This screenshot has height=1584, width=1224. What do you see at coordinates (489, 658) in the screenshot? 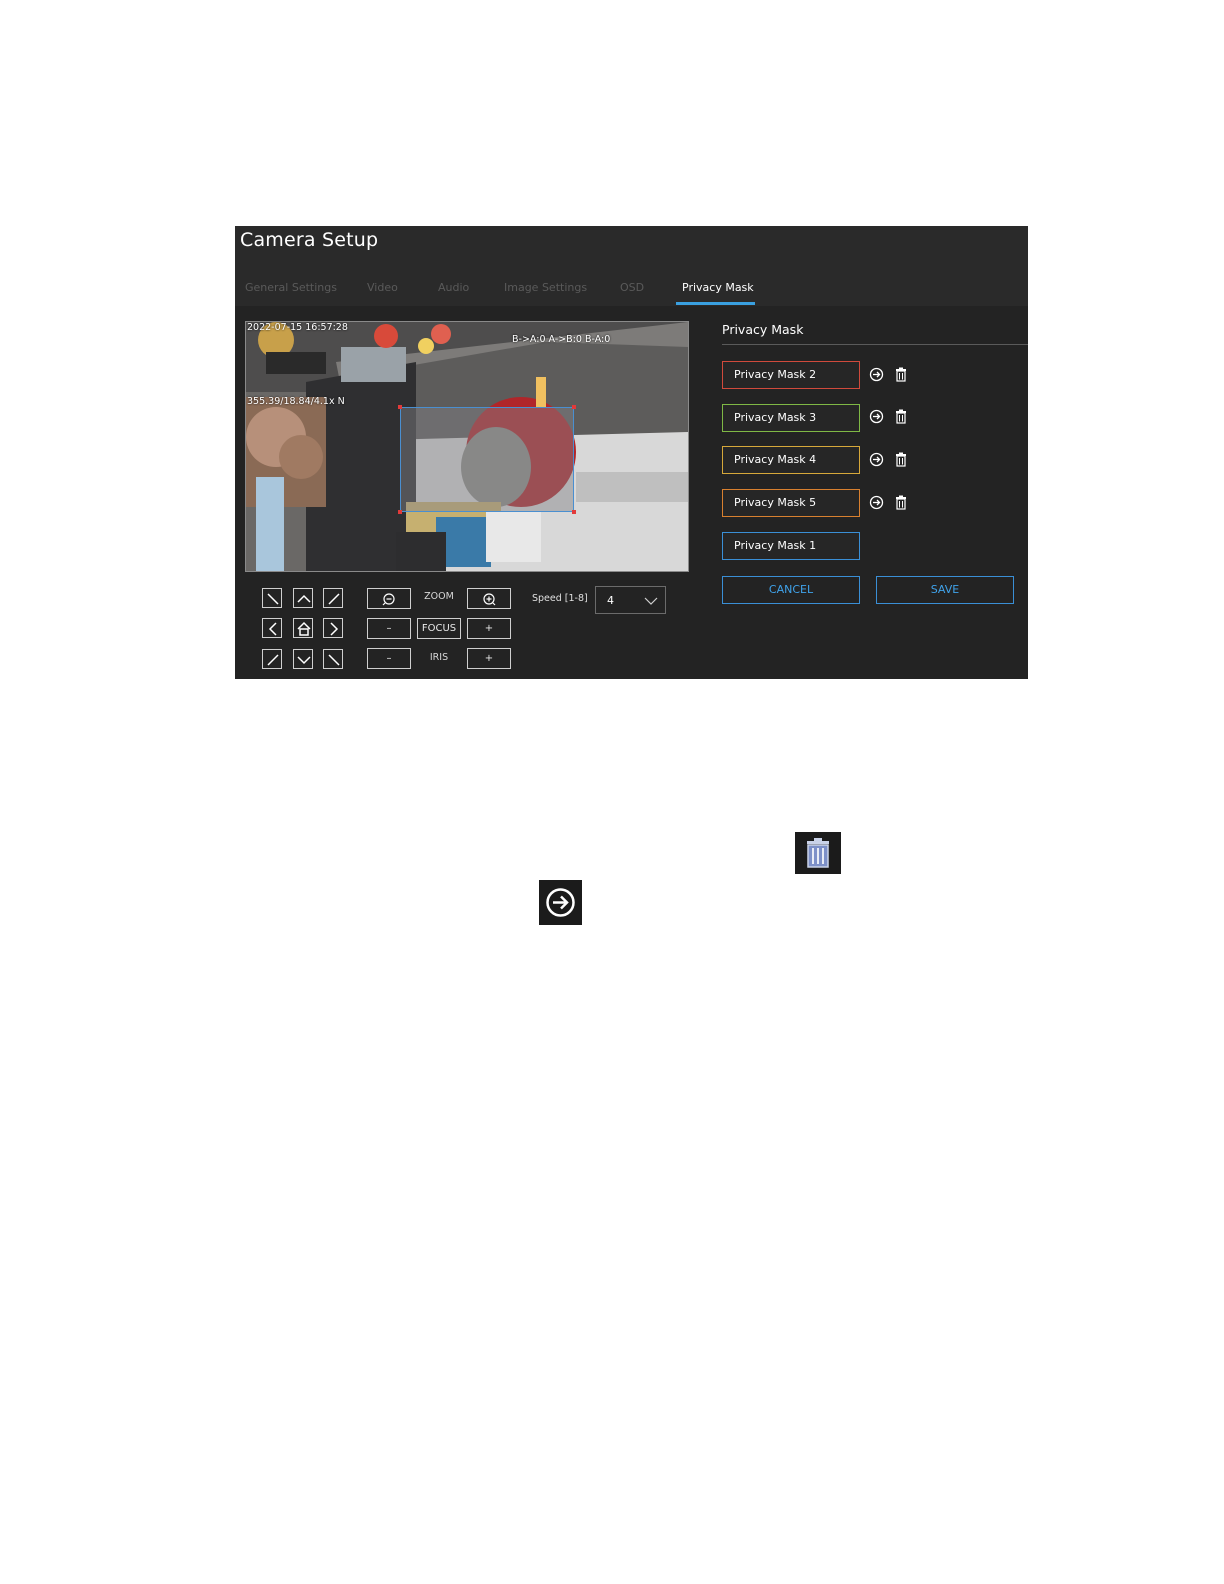
I see `iris-plus-button: +` at bounding box center [489, 658].